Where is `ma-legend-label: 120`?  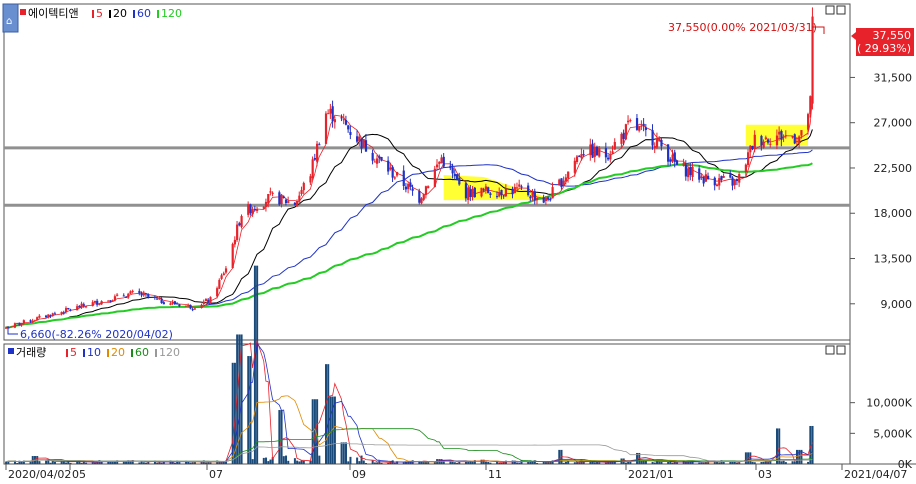
ma-legend-label: 120 is located at coordinates (171, 13).